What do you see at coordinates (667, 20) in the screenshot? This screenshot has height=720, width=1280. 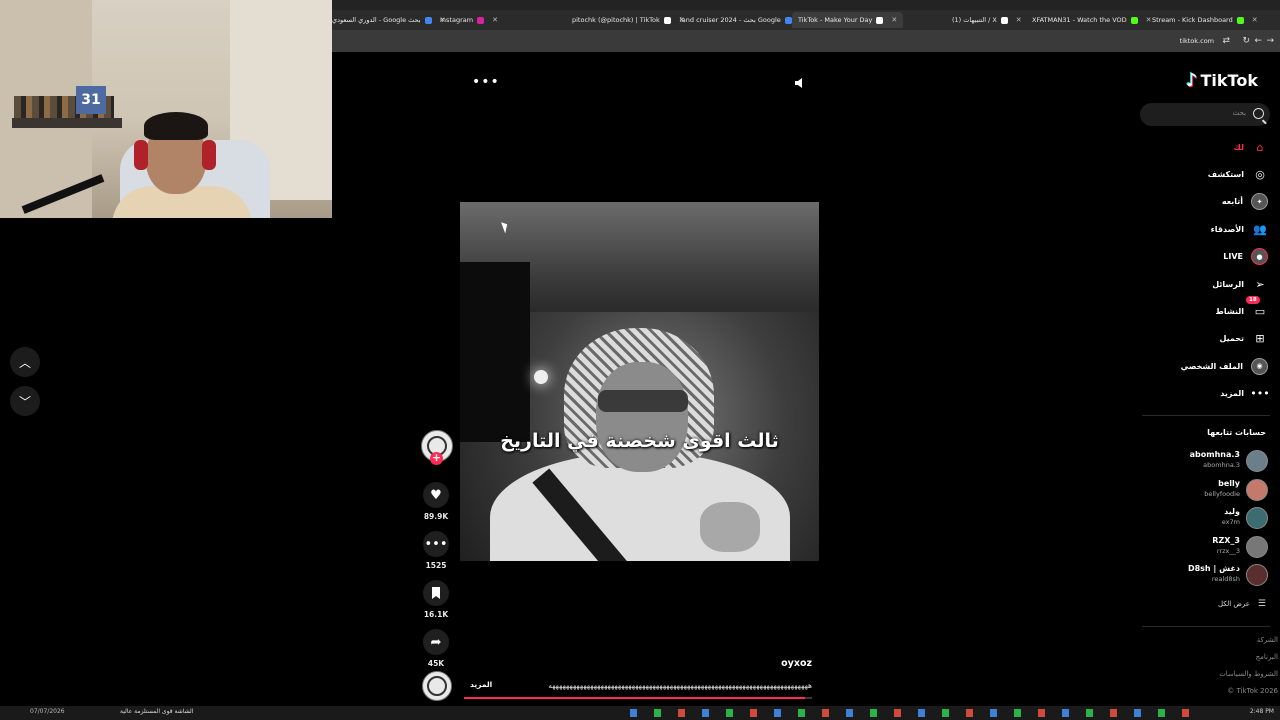 I see `tiktok-icon` at bounding box center [667, 20].